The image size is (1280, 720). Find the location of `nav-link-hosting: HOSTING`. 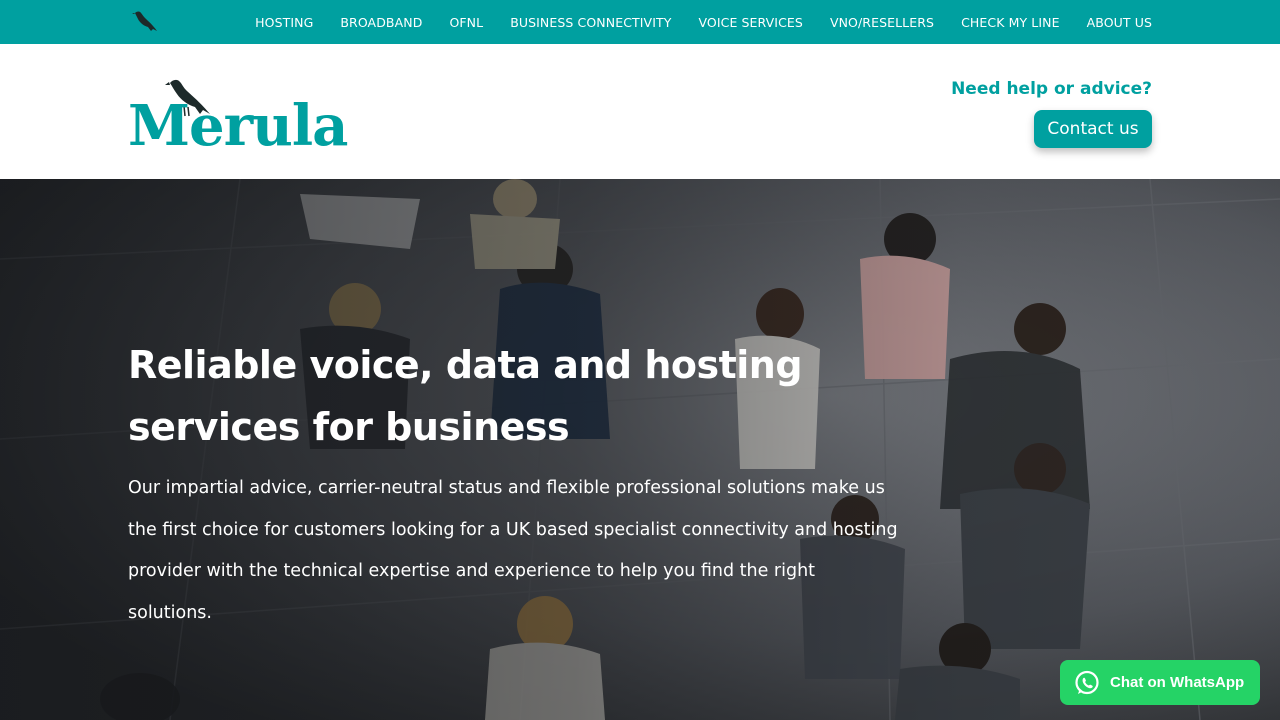

nav-link-hosting: HOSTING is located at coordinates (284, 22).